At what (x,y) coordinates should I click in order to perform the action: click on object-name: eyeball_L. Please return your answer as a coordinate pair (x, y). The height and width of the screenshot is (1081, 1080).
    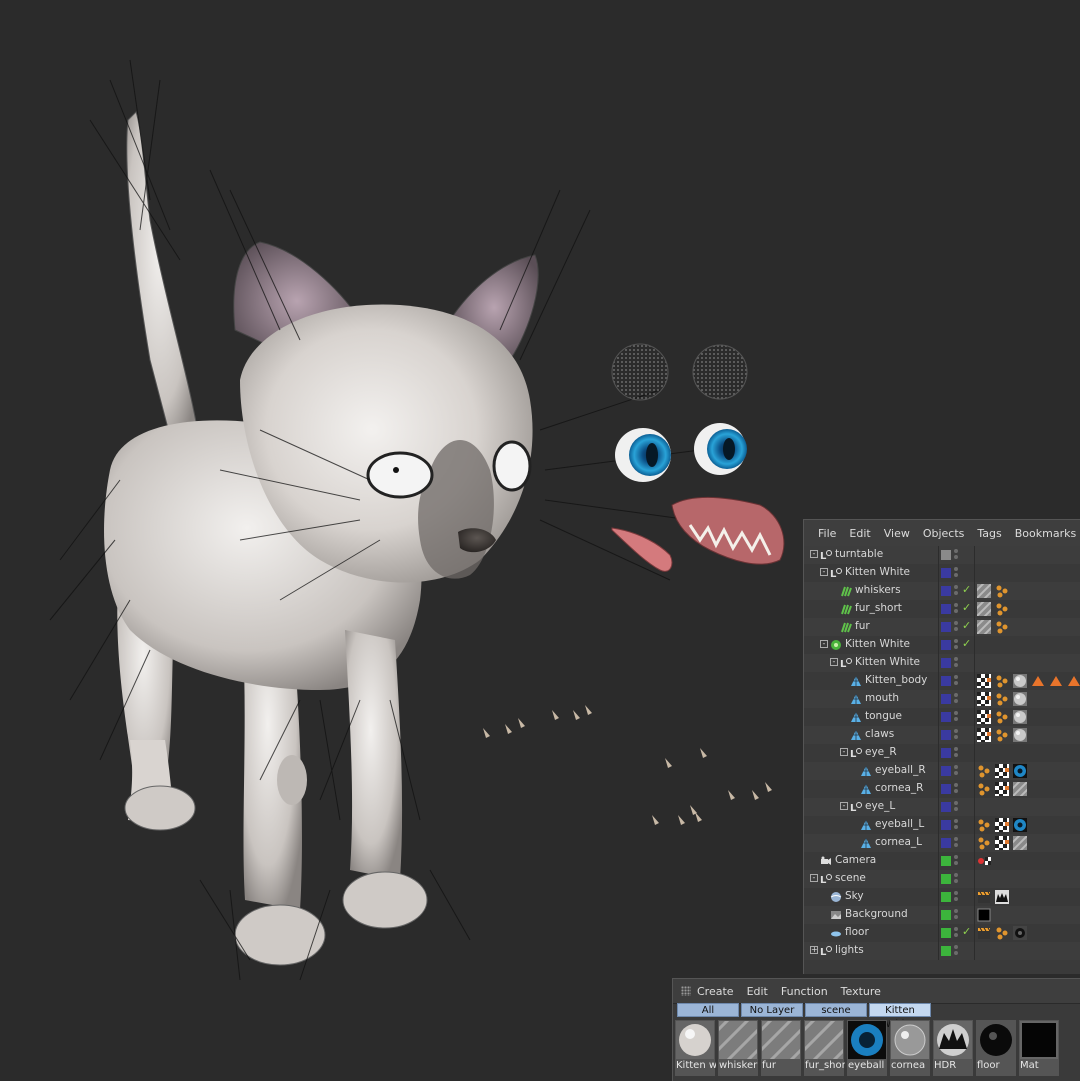
    Looking at the image, I should click on (899, 824).